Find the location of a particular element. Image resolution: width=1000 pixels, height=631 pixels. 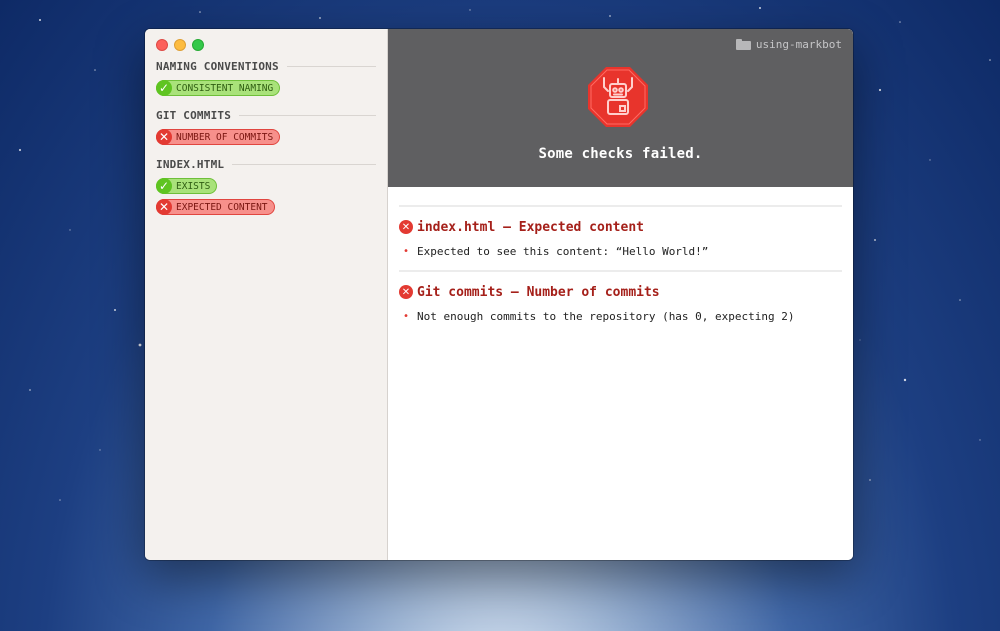

check-consistent-naming: ✓ CONSISTENT NAMING is located at coordinates (218, 88).